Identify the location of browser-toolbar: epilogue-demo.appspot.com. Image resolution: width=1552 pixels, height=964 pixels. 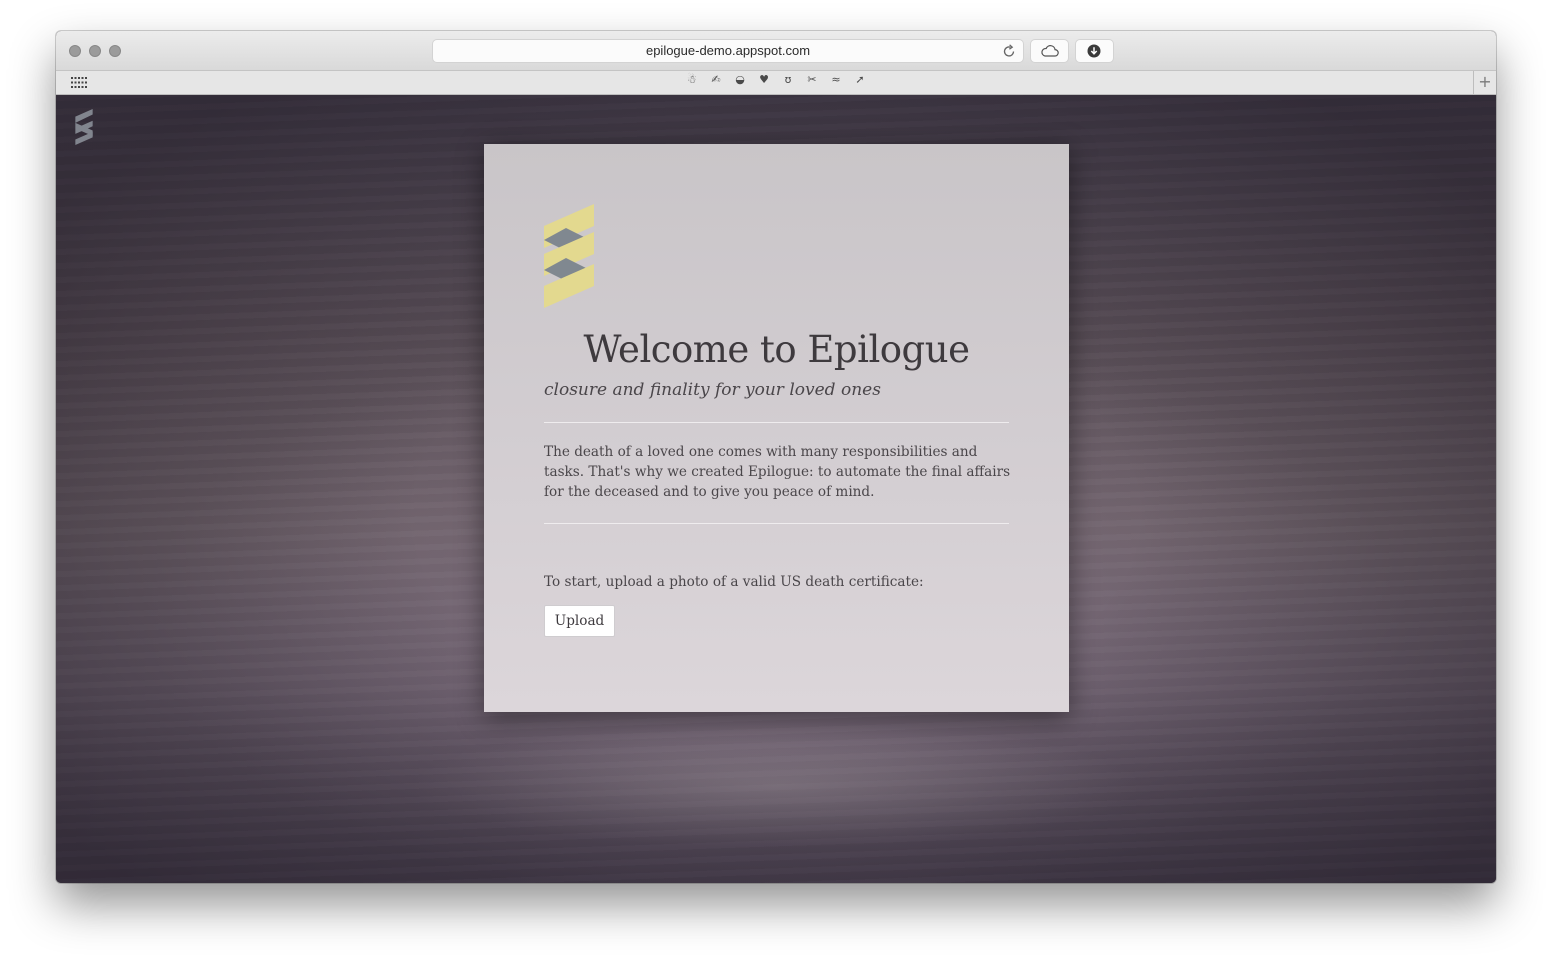
(776, 51).